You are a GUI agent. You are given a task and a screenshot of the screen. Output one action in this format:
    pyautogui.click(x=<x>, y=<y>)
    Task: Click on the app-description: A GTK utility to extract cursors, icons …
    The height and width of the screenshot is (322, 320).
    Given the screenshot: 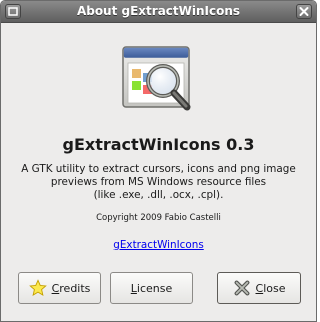 What is the action you would take?
    pyautogui.click(x=158, y=182)
    